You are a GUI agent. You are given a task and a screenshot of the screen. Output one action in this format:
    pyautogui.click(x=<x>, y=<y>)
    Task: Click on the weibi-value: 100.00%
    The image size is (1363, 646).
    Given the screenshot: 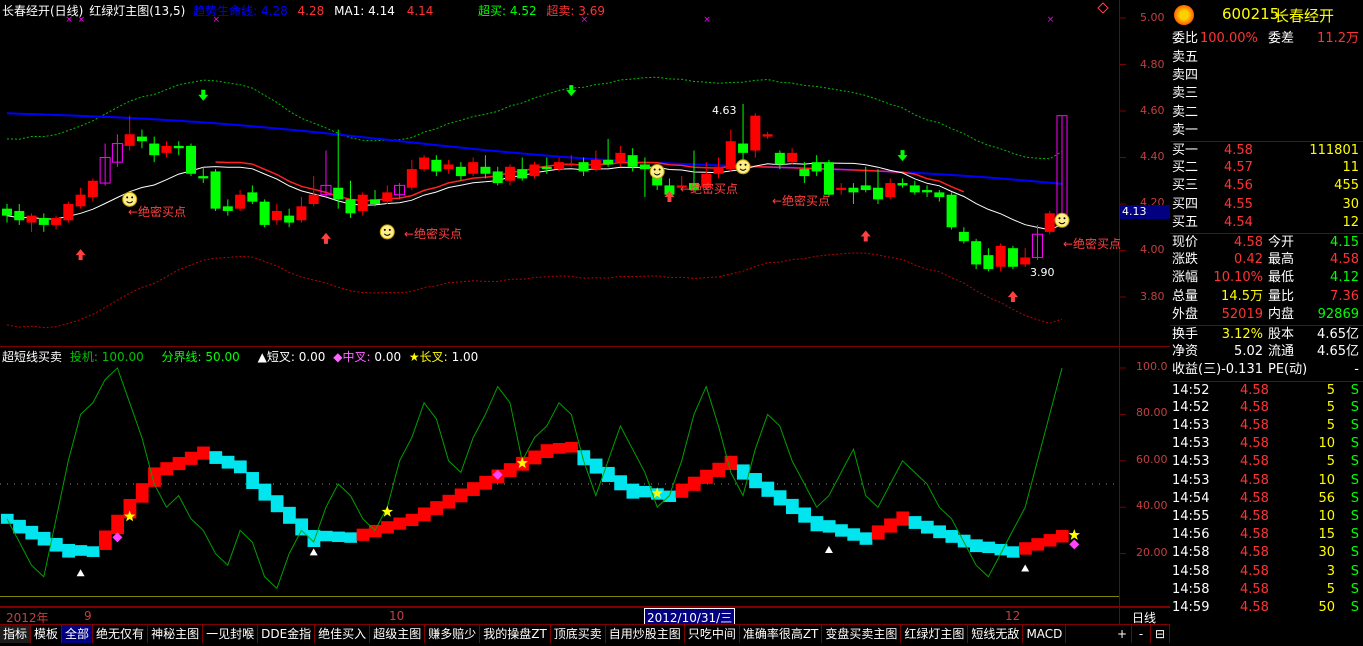 What is the action you would take?
    pyautogui.click(x=1229, y=38)
    